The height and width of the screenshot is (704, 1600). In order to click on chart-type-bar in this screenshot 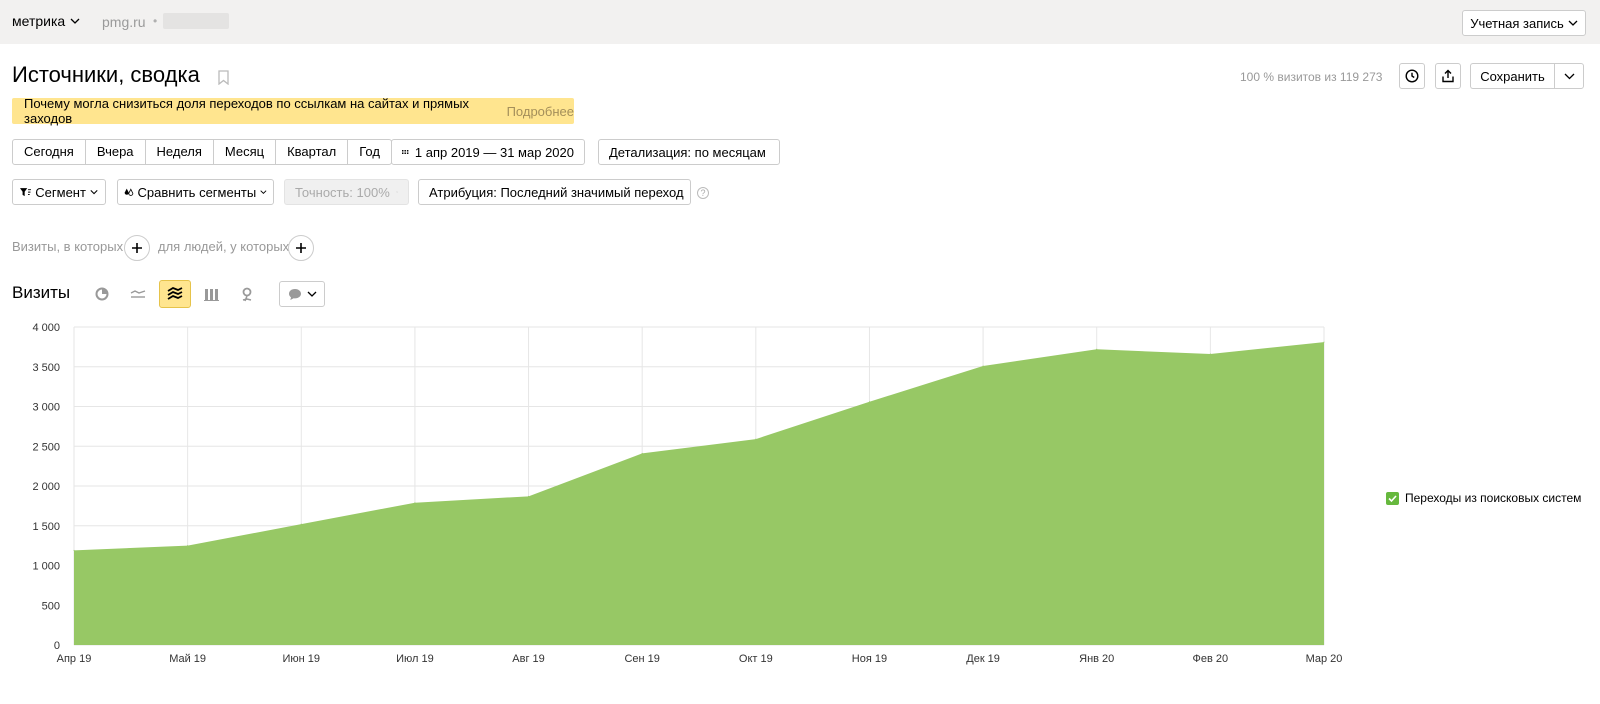, I will do `click(211, 294)`.